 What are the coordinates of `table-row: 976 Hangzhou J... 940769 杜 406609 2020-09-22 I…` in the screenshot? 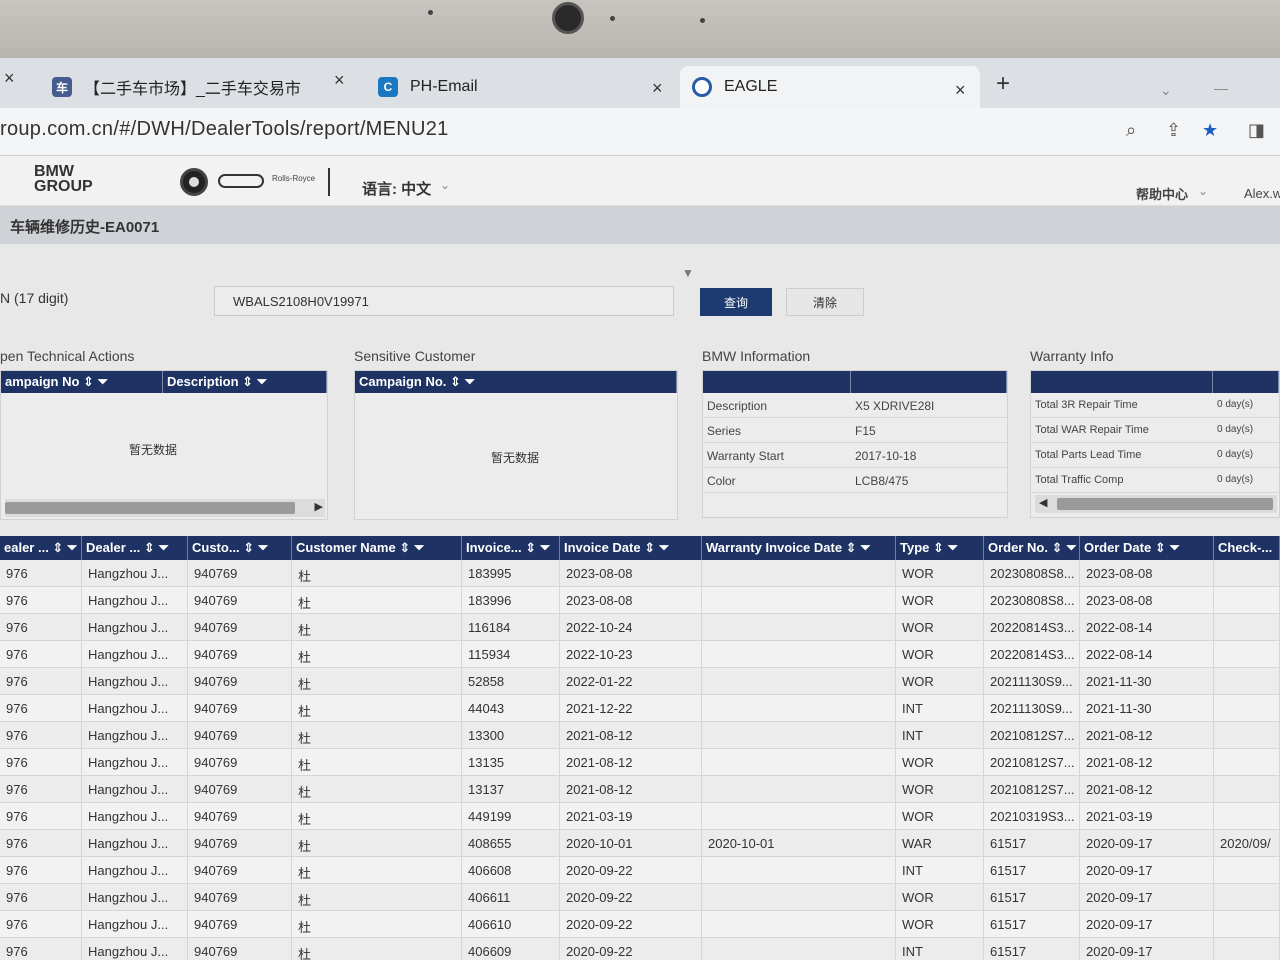 It's located at (640, 949).